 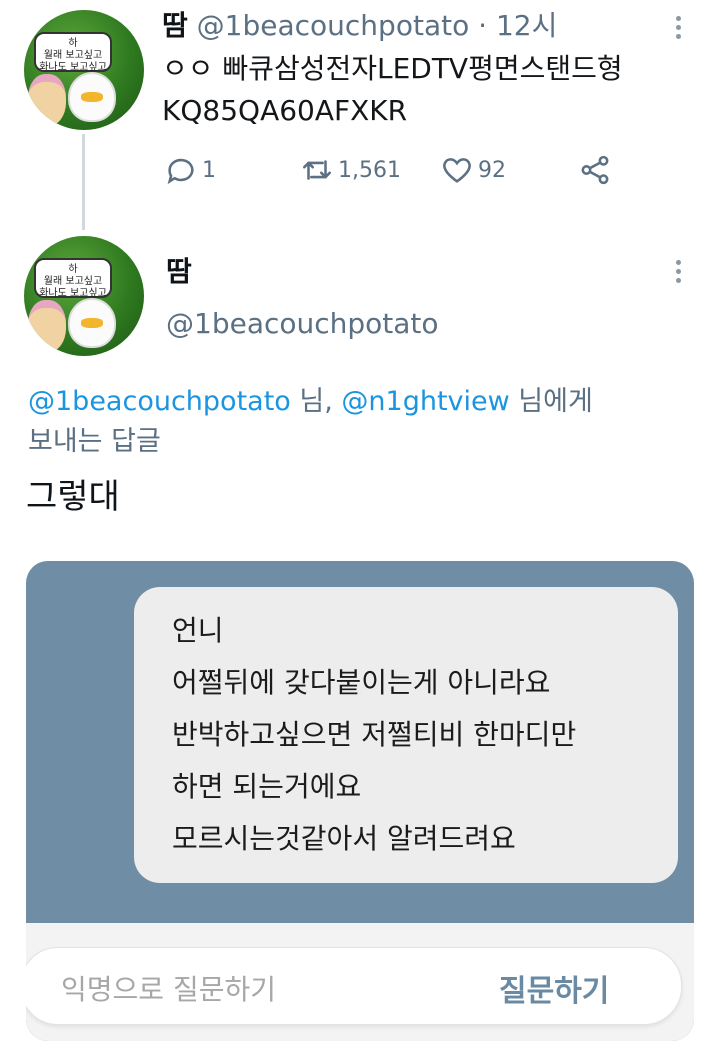 I want to click on thread-connector-line, so click(x=83, y=182).